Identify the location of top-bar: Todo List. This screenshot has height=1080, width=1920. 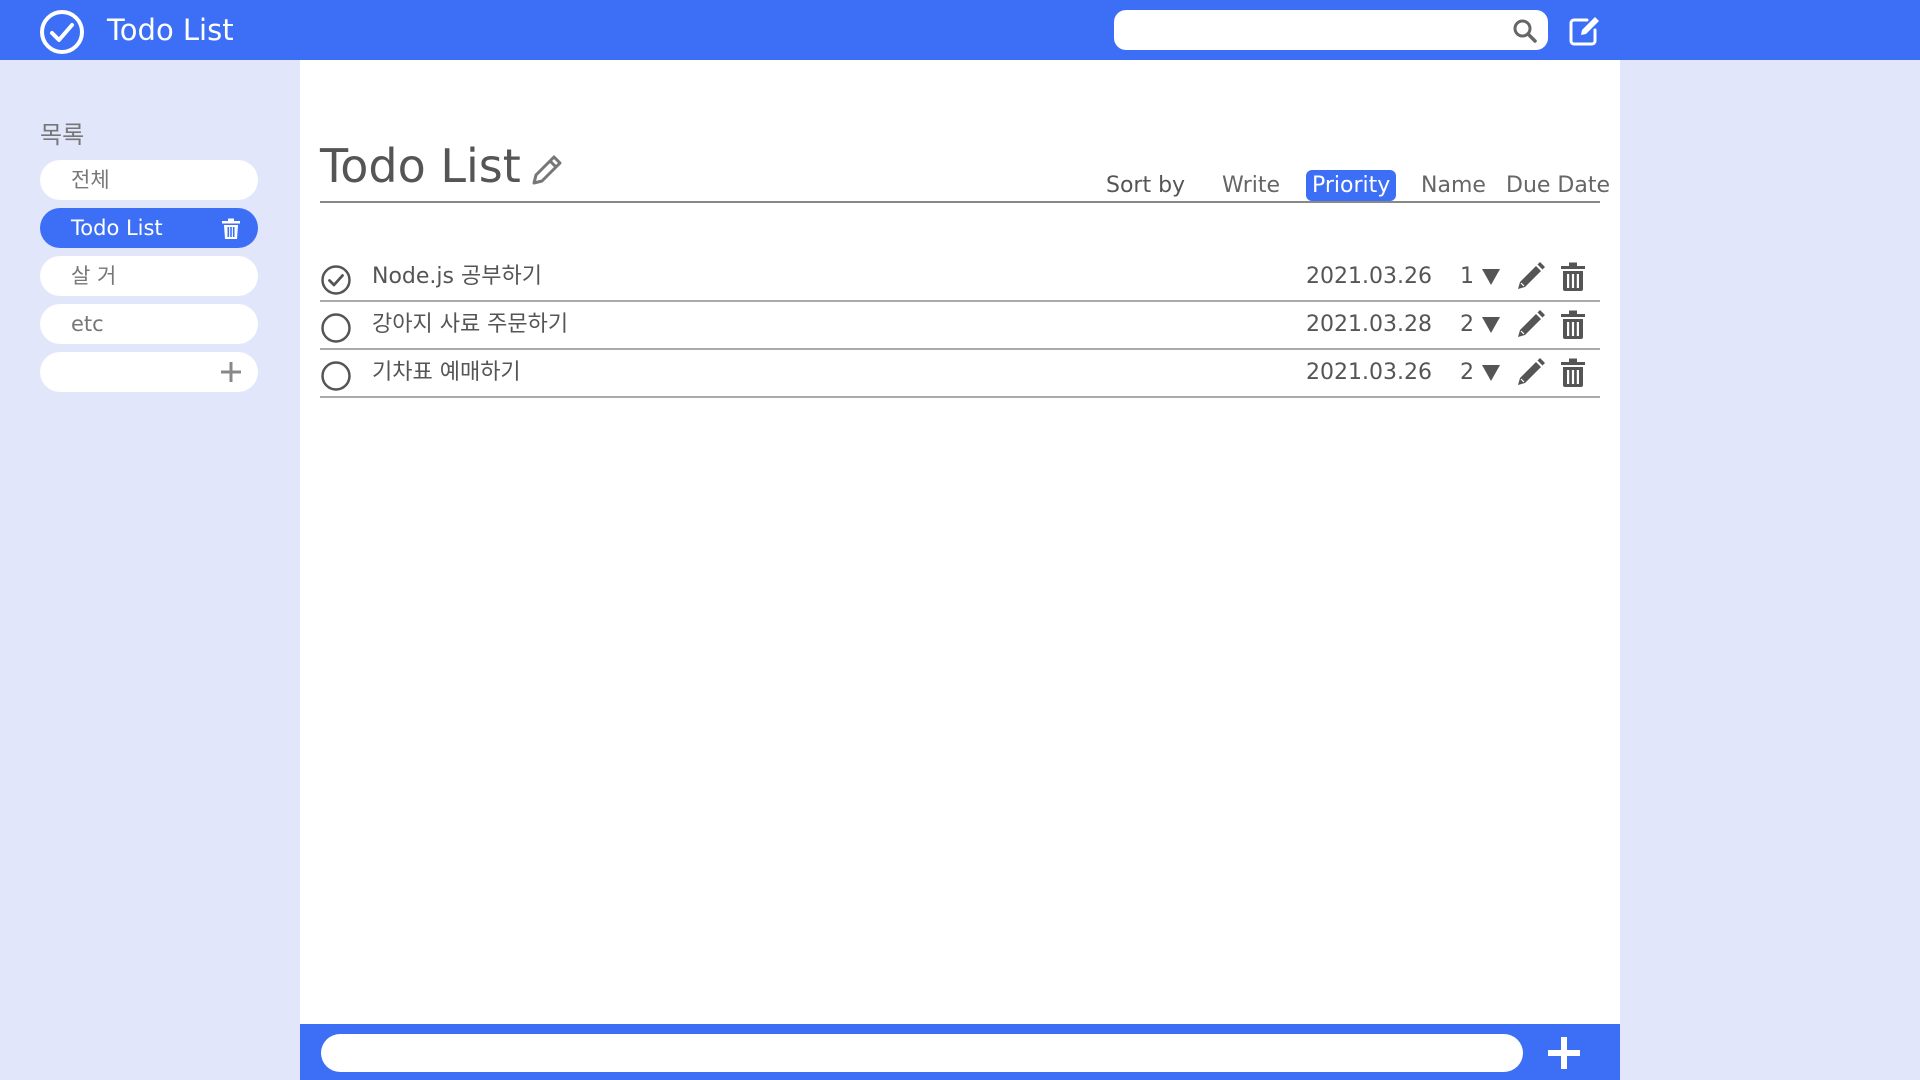
(960, 30).